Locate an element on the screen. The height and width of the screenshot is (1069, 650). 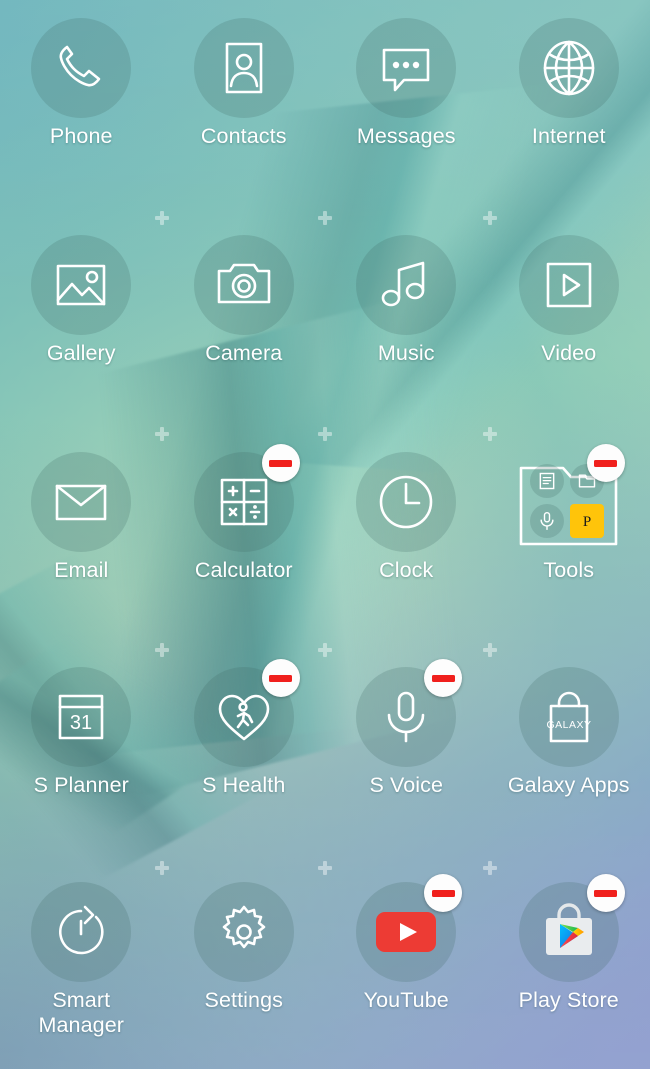
clock-icon is located at coordinates (406, 502).